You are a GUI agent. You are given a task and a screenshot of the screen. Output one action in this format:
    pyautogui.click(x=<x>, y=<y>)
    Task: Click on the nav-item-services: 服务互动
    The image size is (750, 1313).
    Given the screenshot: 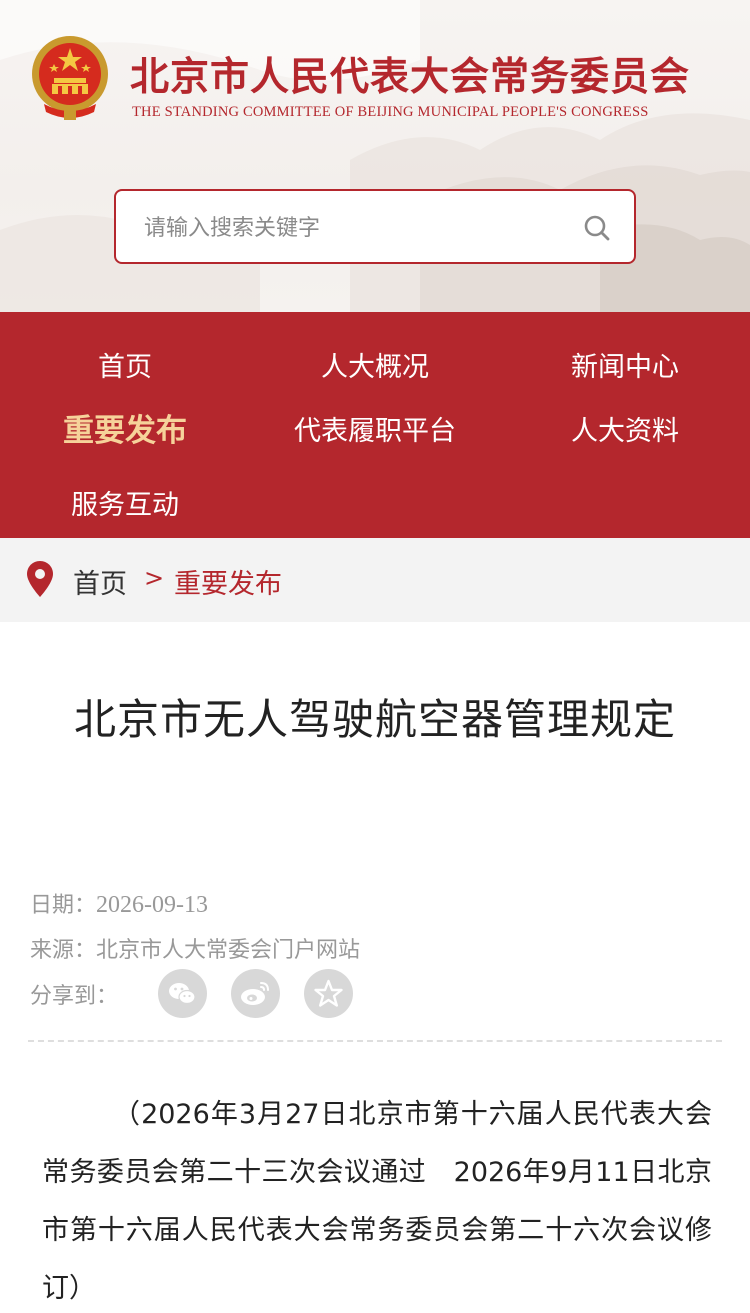 What is the action you would take?
    pyautogui.click(x=125, y=502)
    